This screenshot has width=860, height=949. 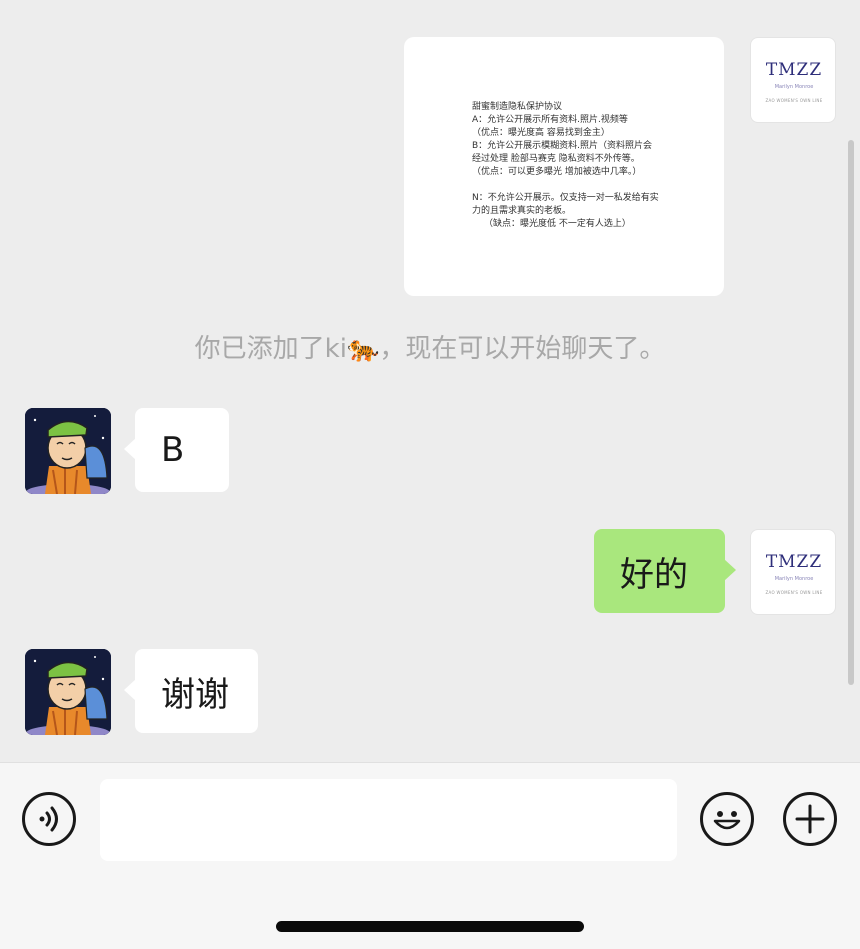 What do you see at coordinates (557, 172) in the screenshot?
I see `doc-line: （优点：可以更多曝光 增加被选中几率。）` at bounding box center [557, 172].